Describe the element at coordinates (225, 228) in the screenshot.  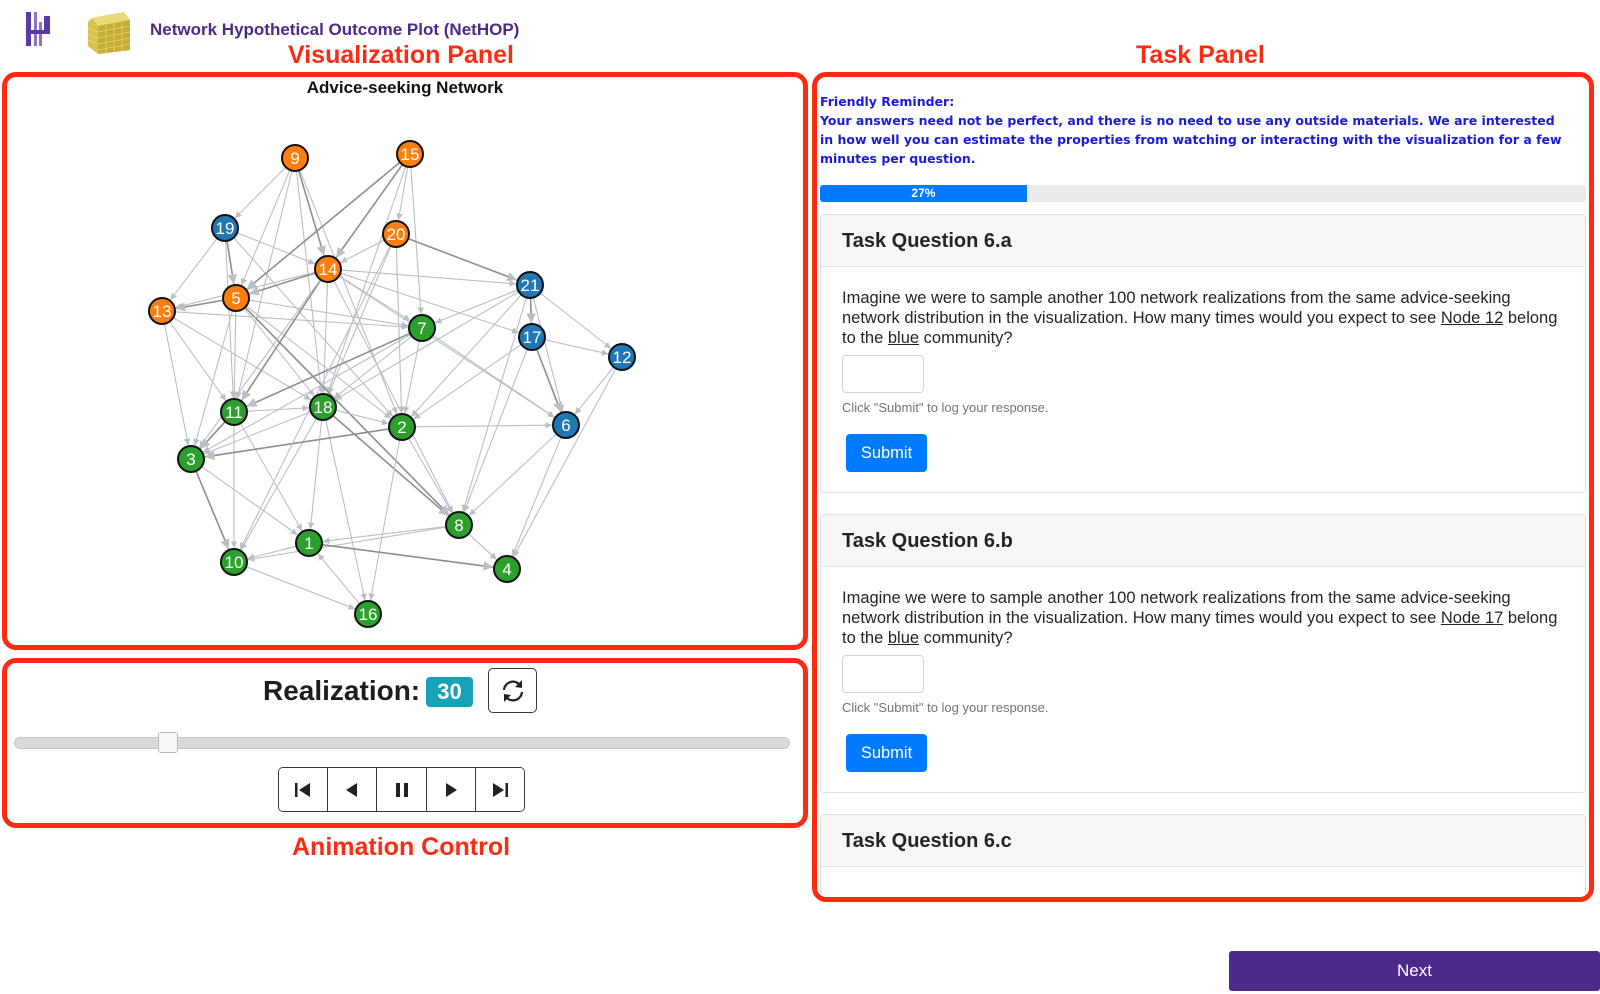
I see `node-19: 19` at that location.